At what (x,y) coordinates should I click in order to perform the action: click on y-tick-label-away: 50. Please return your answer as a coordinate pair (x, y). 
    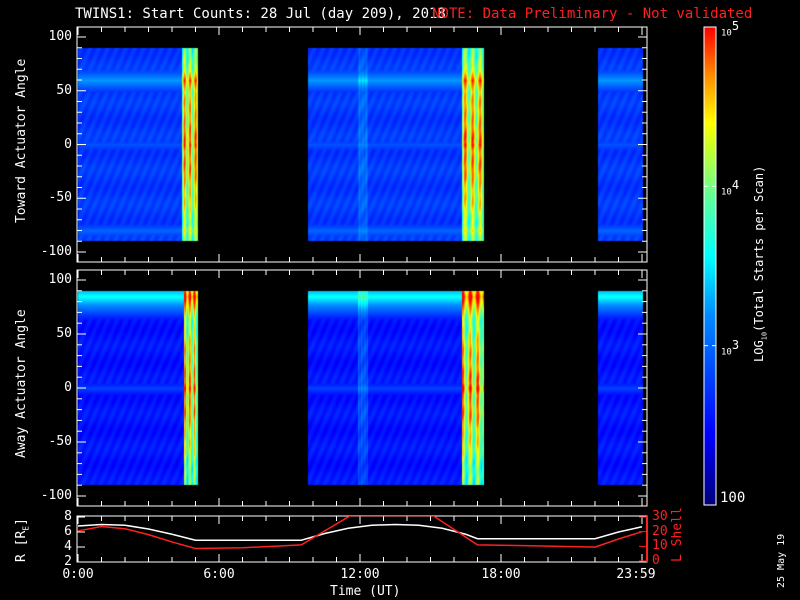
    Looking at the image, I should click on (64, 333).